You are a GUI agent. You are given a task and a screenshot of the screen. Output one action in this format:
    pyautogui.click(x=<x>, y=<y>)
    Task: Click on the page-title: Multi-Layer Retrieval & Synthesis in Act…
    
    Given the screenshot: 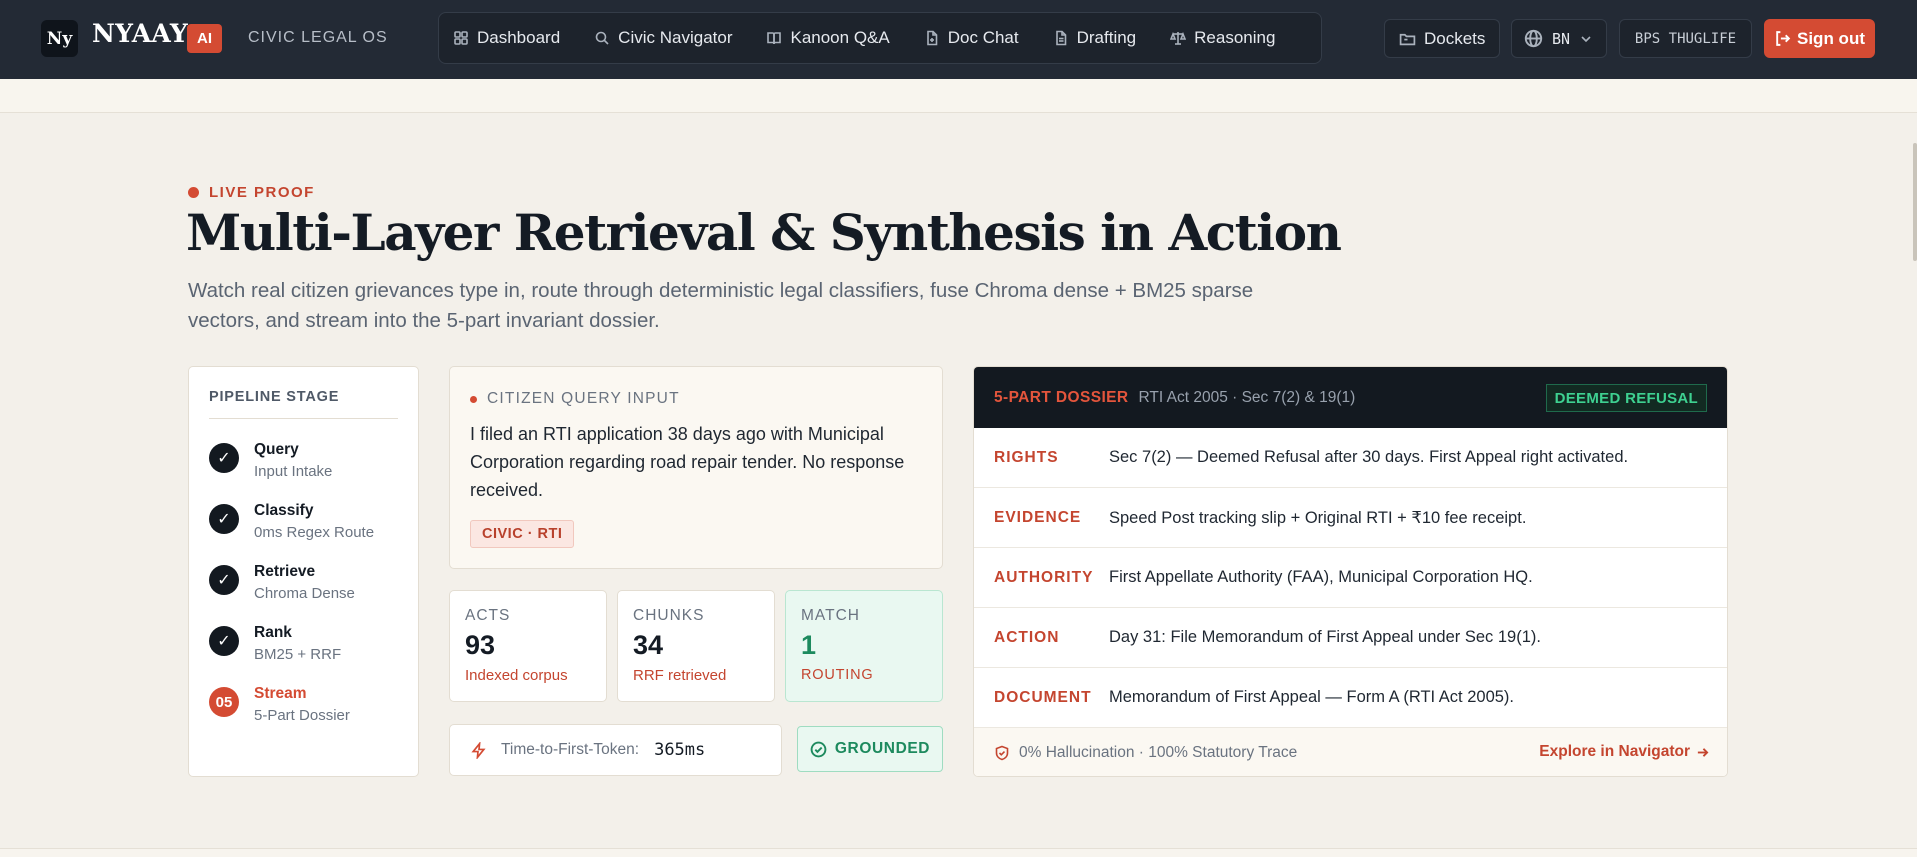 What is the action you would take?
    pyautogui.click(x=764, y=232)
    